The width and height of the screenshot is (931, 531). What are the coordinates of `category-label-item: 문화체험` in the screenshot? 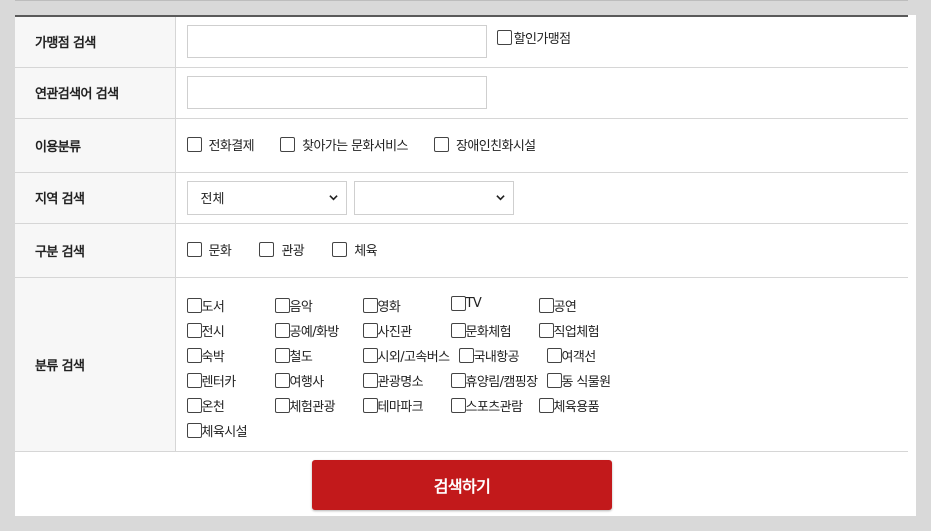 It's located at (488, 332).